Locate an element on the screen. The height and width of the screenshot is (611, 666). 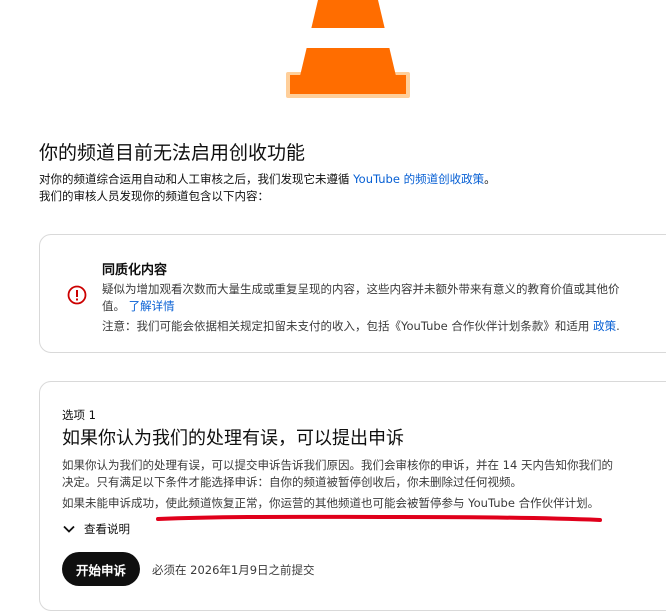
red-underline-annotation is located at coordinates (379, 518).